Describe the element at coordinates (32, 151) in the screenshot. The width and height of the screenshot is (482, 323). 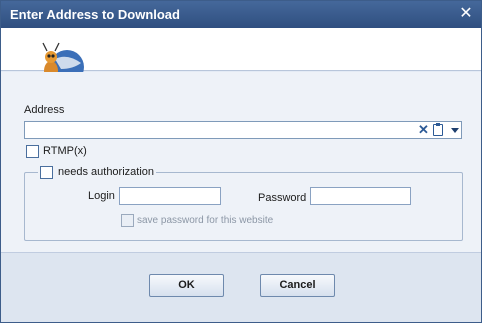
I see `rtmp-checkbox` at that location.